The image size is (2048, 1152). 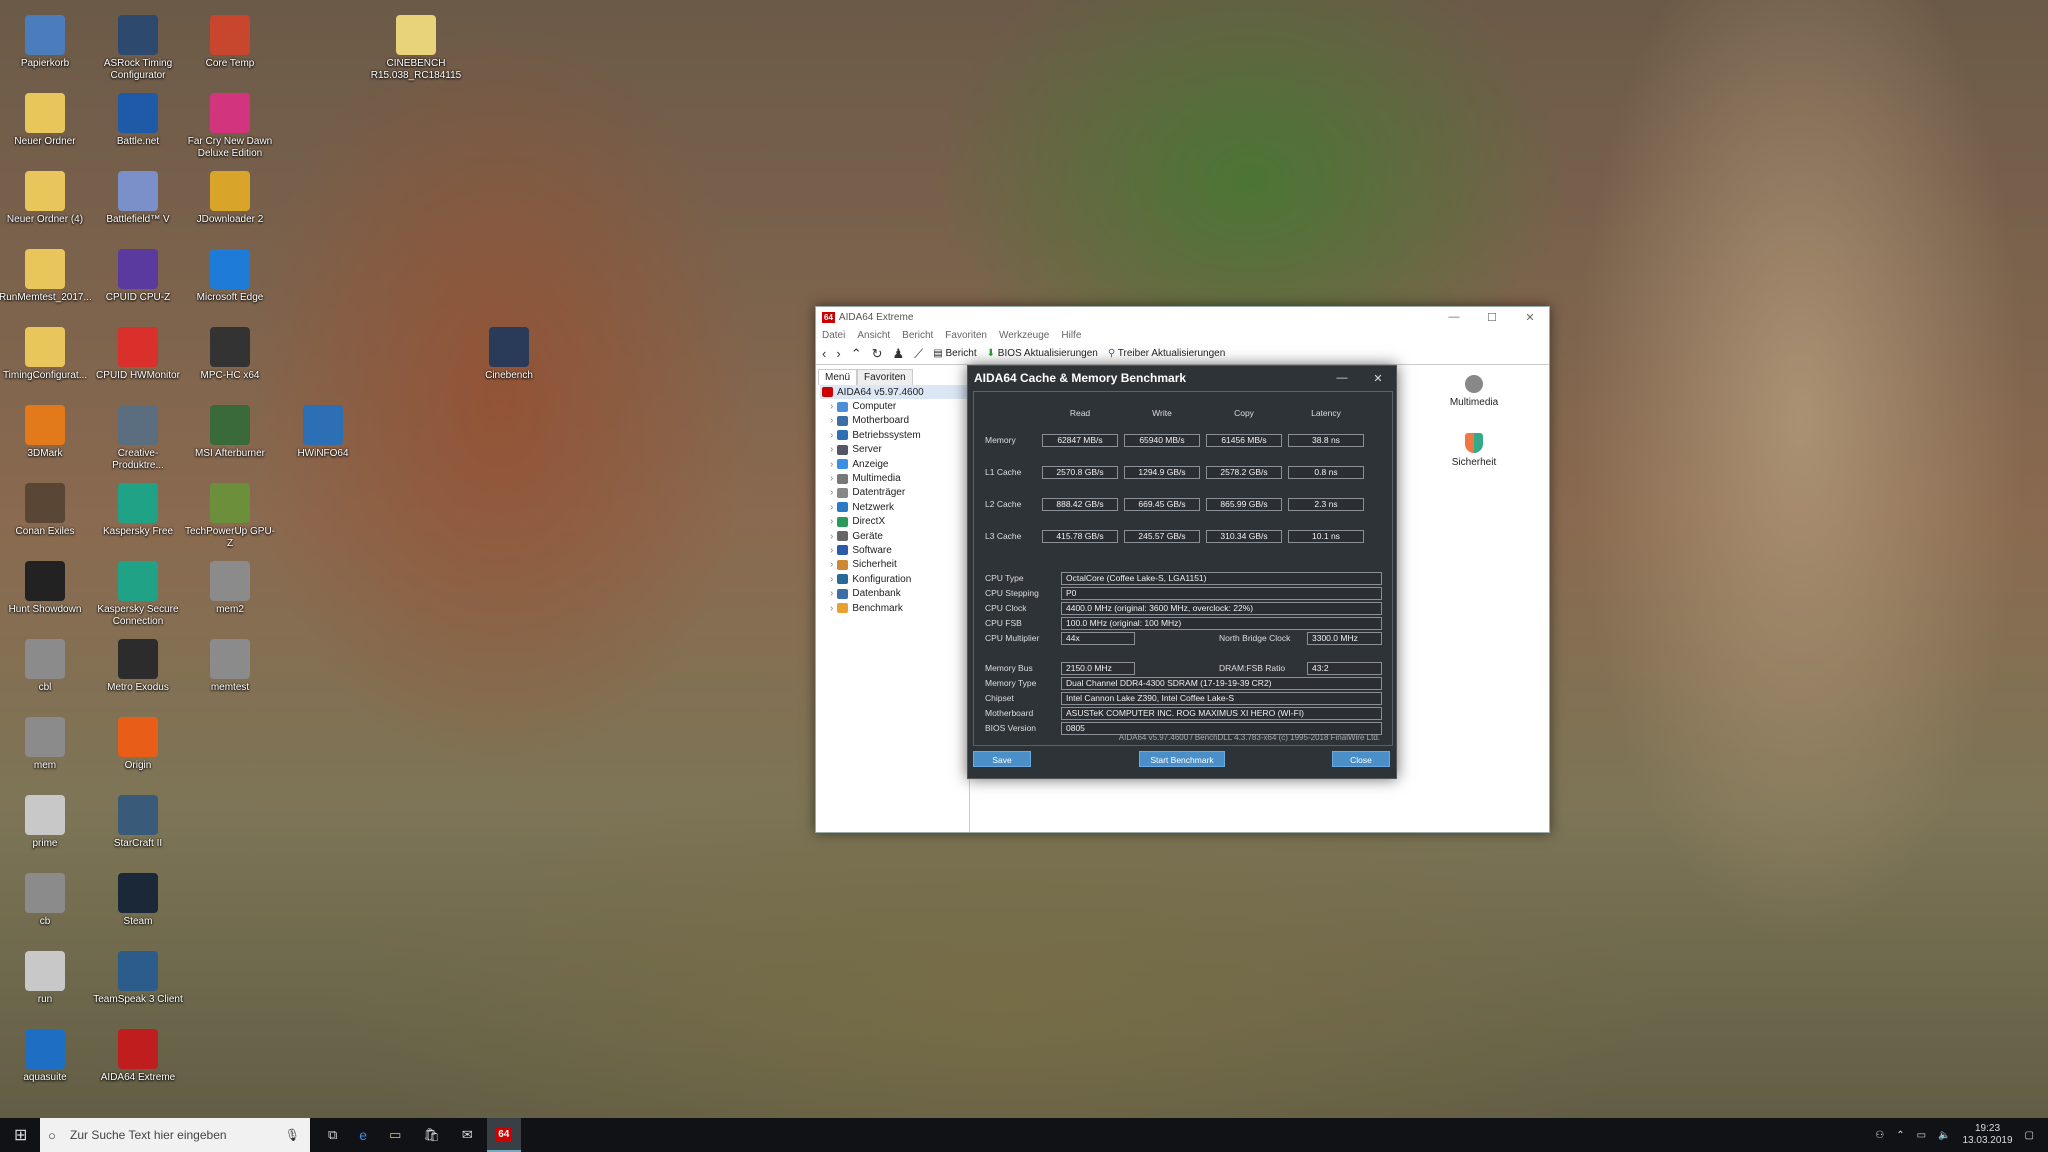 What do you see at coordinates (895, 493) in the screenshot?
I see `tree-item: › Datenträger` at bounding box center [895, 493].